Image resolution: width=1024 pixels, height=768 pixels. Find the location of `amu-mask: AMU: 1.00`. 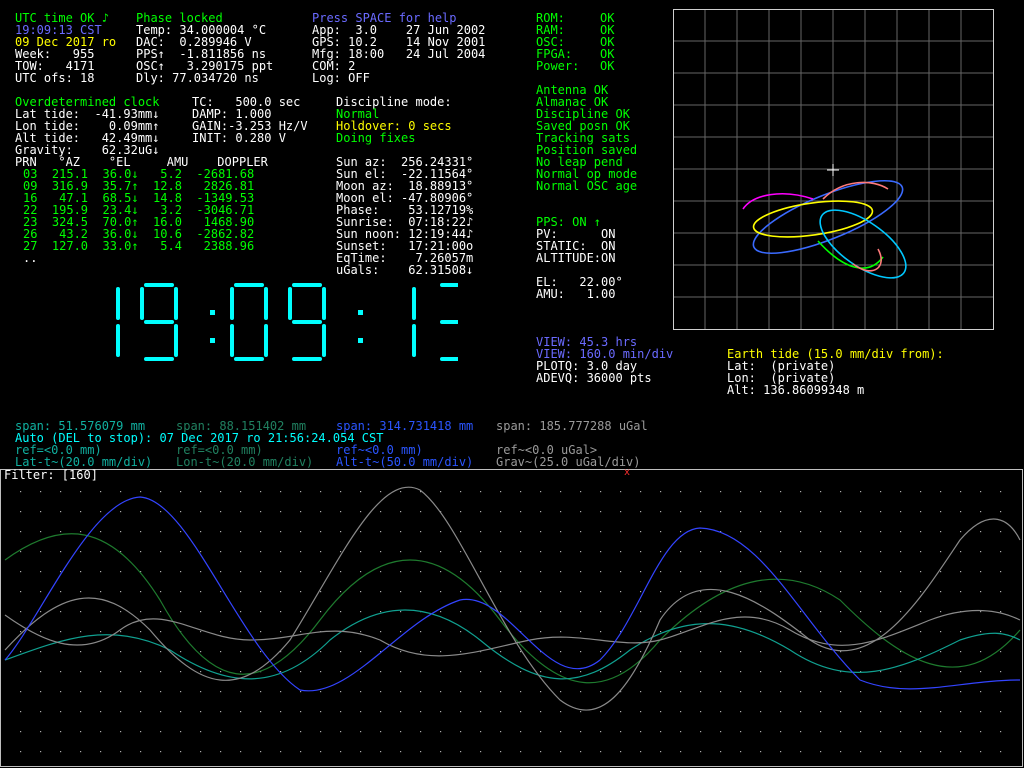

amu-mask: AMU: 1.00 is located at coordinates (576, 294).